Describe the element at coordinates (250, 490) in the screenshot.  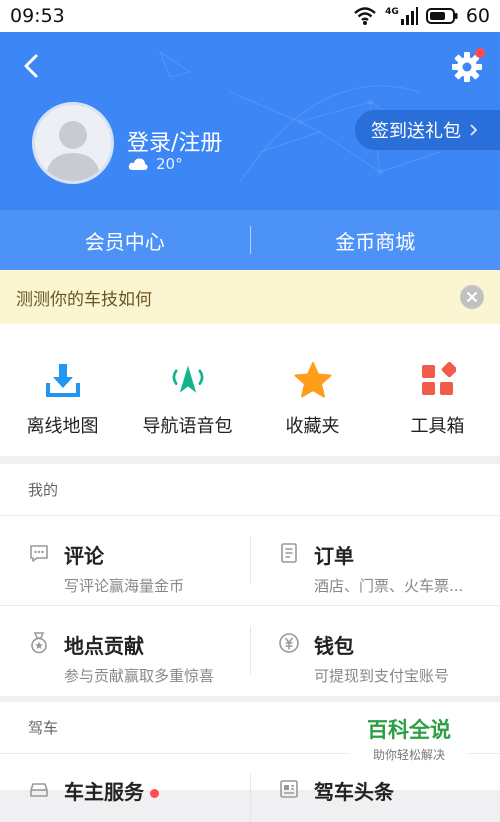
I see `section-title: 我的` at that location.